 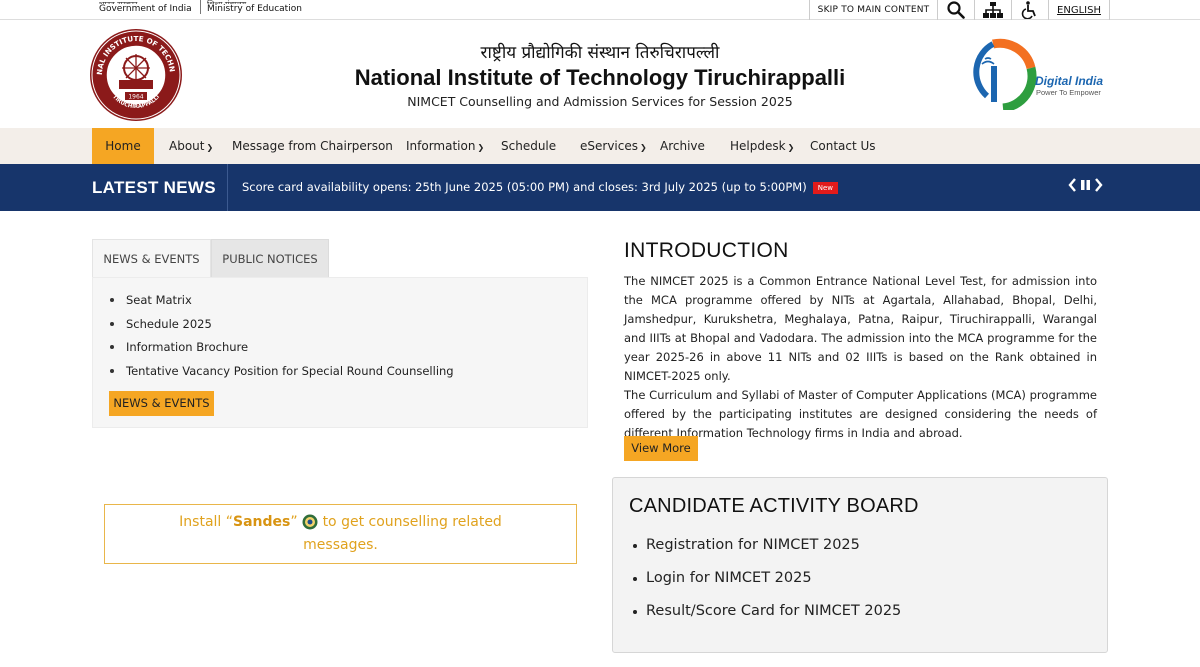 What do you see at coordinates (873, 10) in the screenshot?
I see `skip-to-main-link: SKIP TO MAIN CONTENT` at bounding box center [873, 10].